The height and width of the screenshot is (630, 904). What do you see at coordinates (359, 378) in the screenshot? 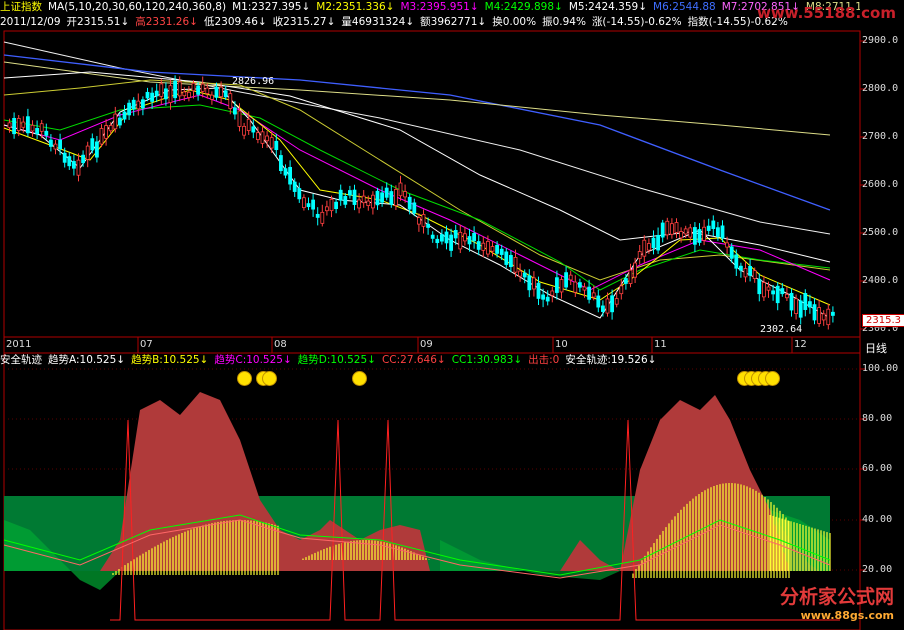
I see `signal-smile-icon` at bounding box center [359, 378].